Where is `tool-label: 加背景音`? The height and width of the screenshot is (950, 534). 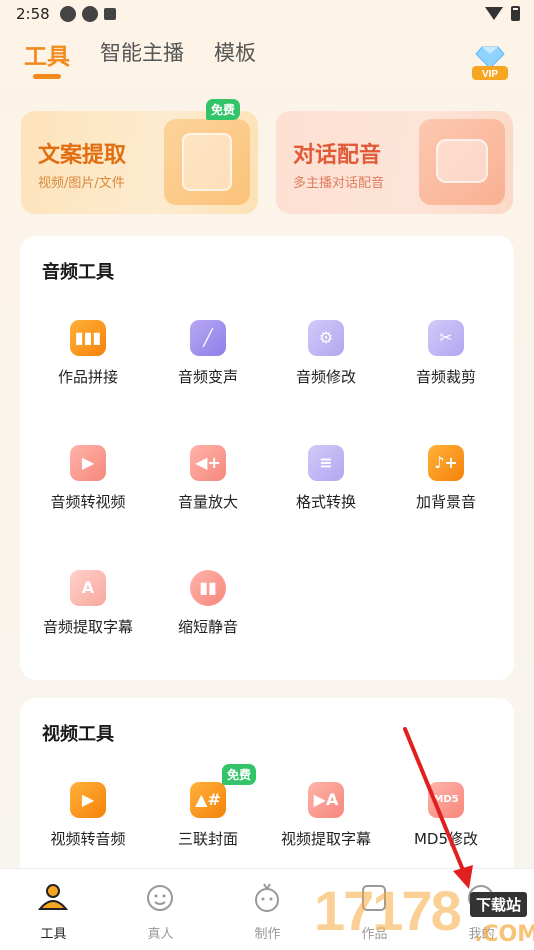 tool-label: 加背景音 is located at coordinates (445, 502).